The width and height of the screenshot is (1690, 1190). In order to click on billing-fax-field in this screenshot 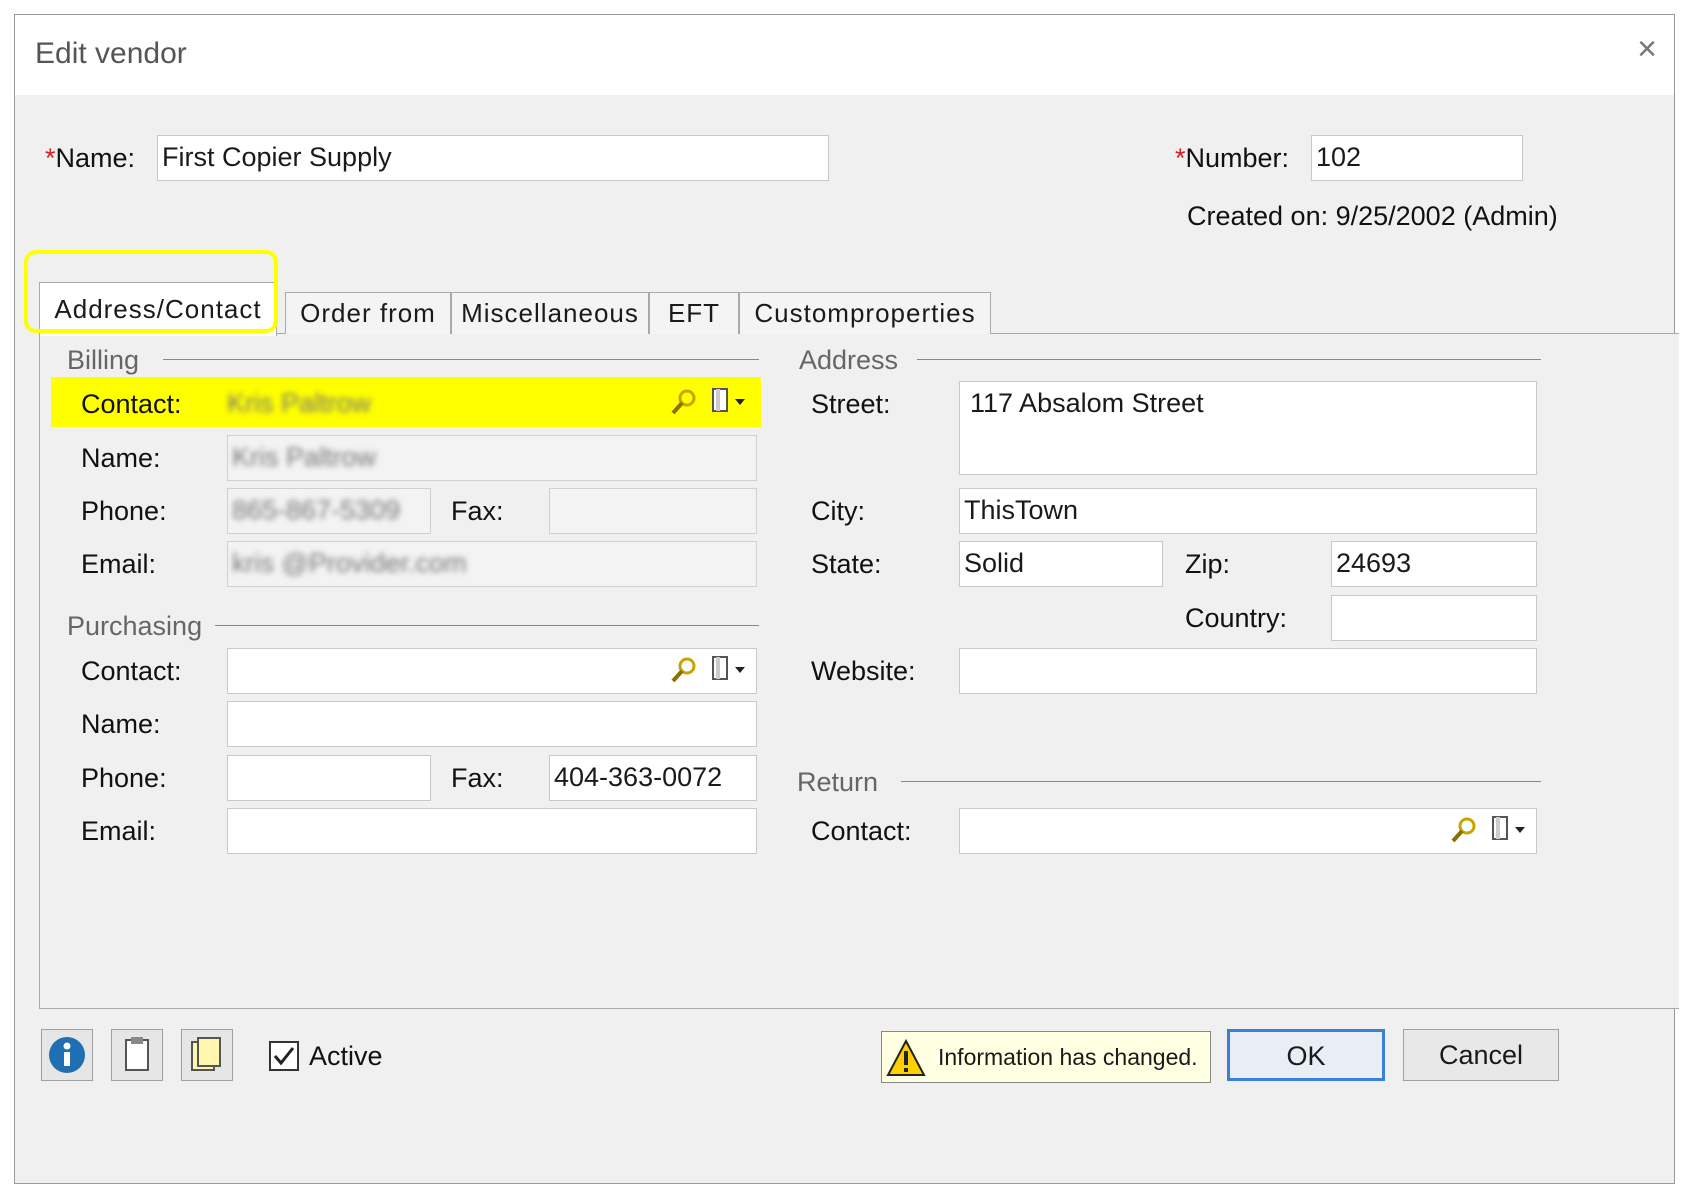, I will do `click(653, 511)`.